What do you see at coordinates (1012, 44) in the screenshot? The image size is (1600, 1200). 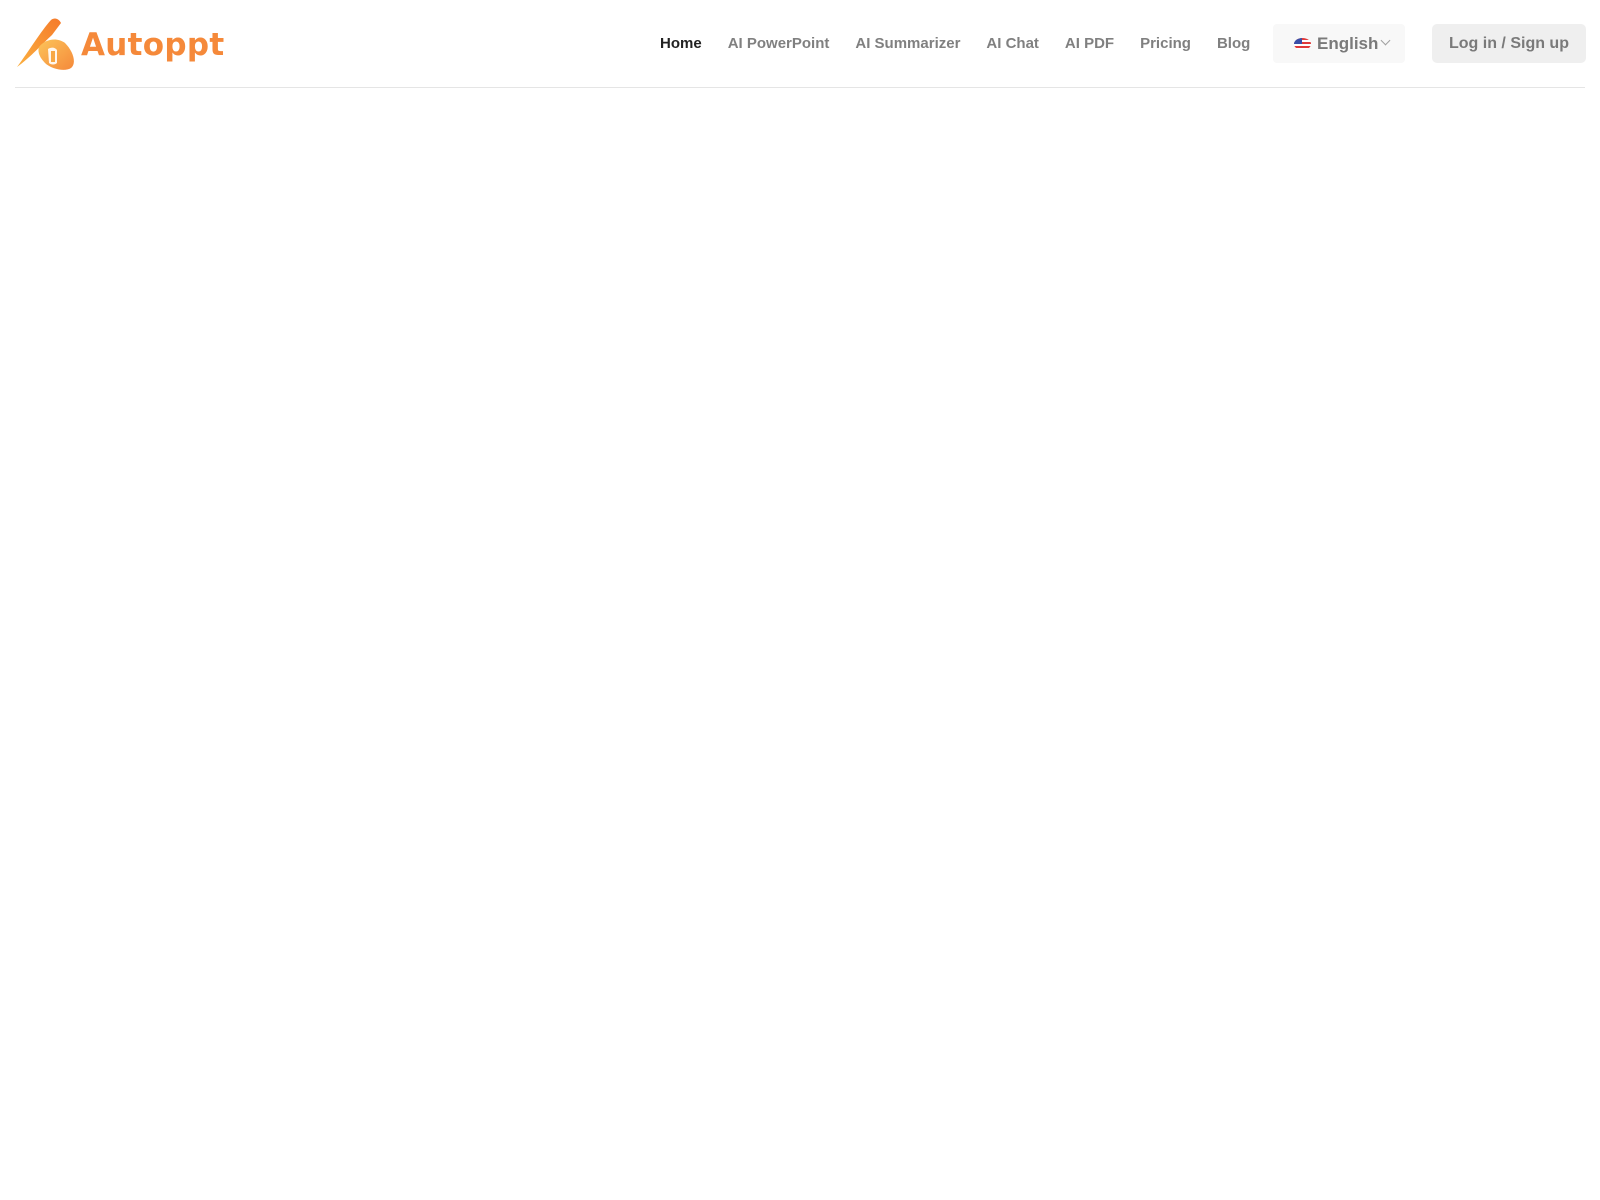 I see `nav-item-ai-chat: AI Chat` at bounding box center [1012, 44].